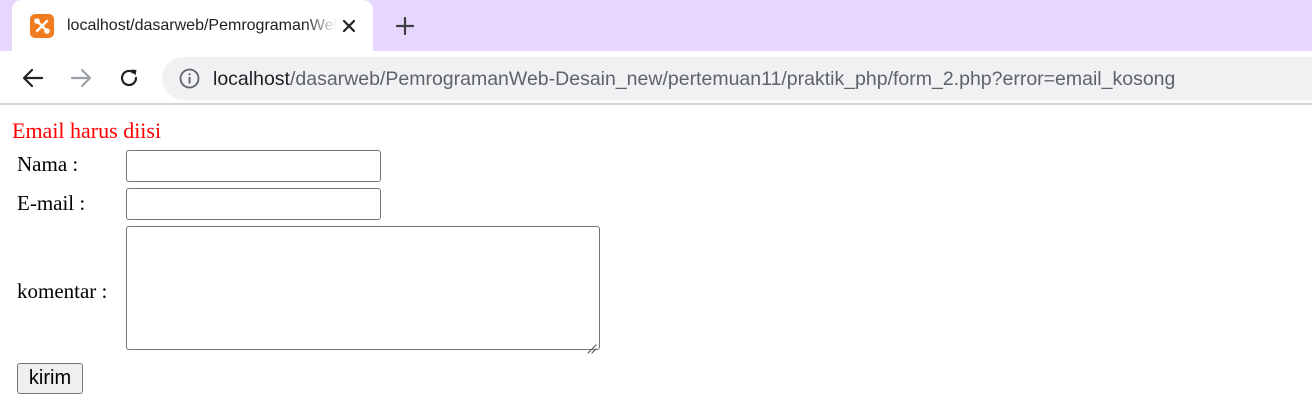 The width and height of the screenshot is (1312, 408). Describe the element at coordinates (349, 26) in the screenshot. I see `close-icon` at that location.